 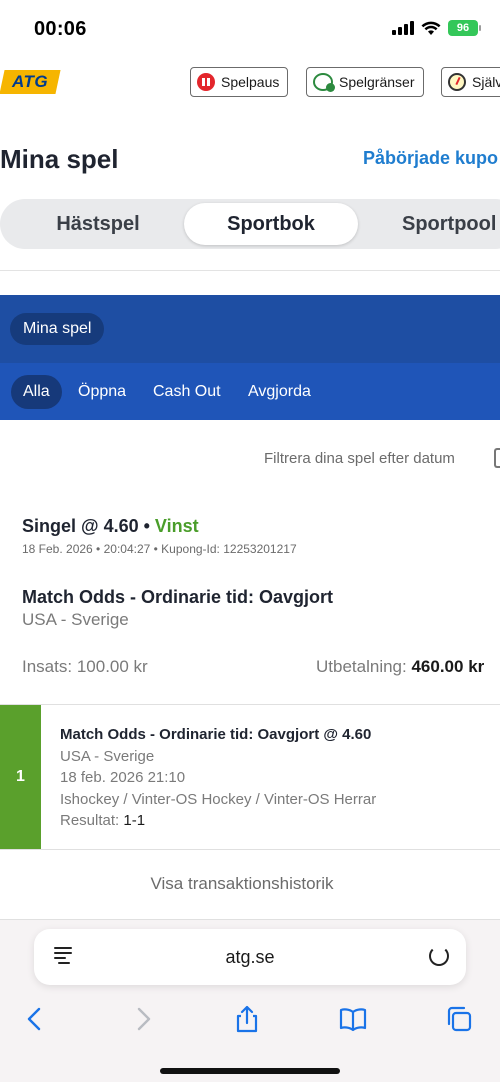 What do you see at coordinates (250, 329) in the screenshot?
I see `sportbook-header: Mina spel` at bounding box center [250, 329].